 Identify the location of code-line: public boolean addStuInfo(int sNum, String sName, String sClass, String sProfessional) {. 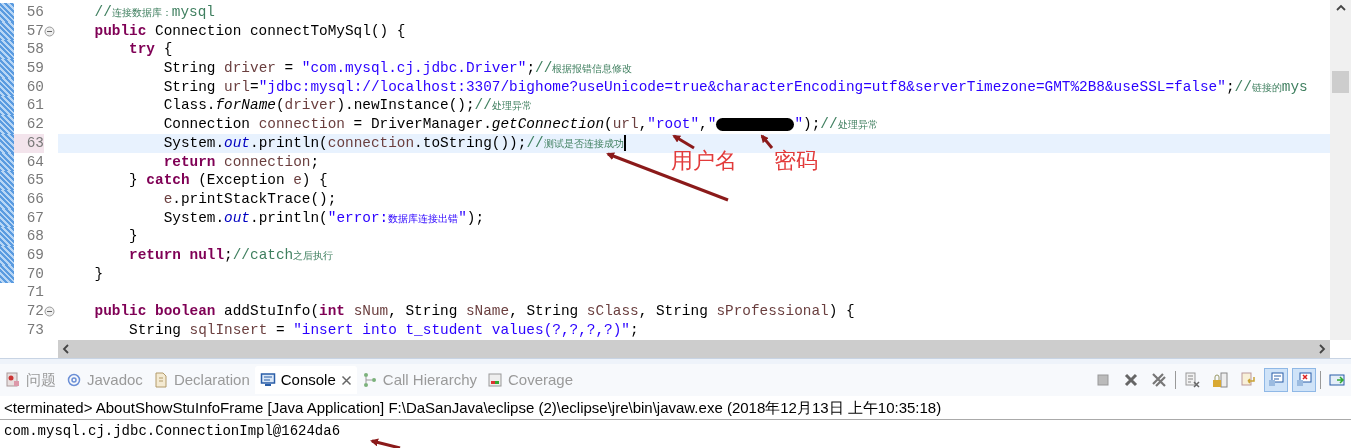
(474, 311).